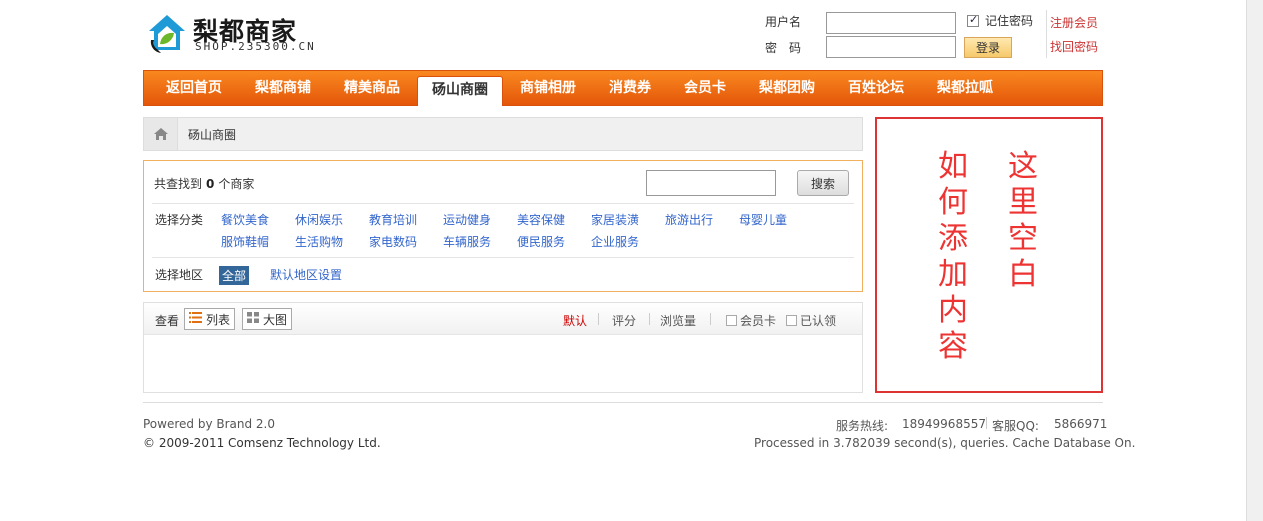 This screenshot has width=1263, height=521. I want to click on category-link: 家居装潢, so click(615, 219).